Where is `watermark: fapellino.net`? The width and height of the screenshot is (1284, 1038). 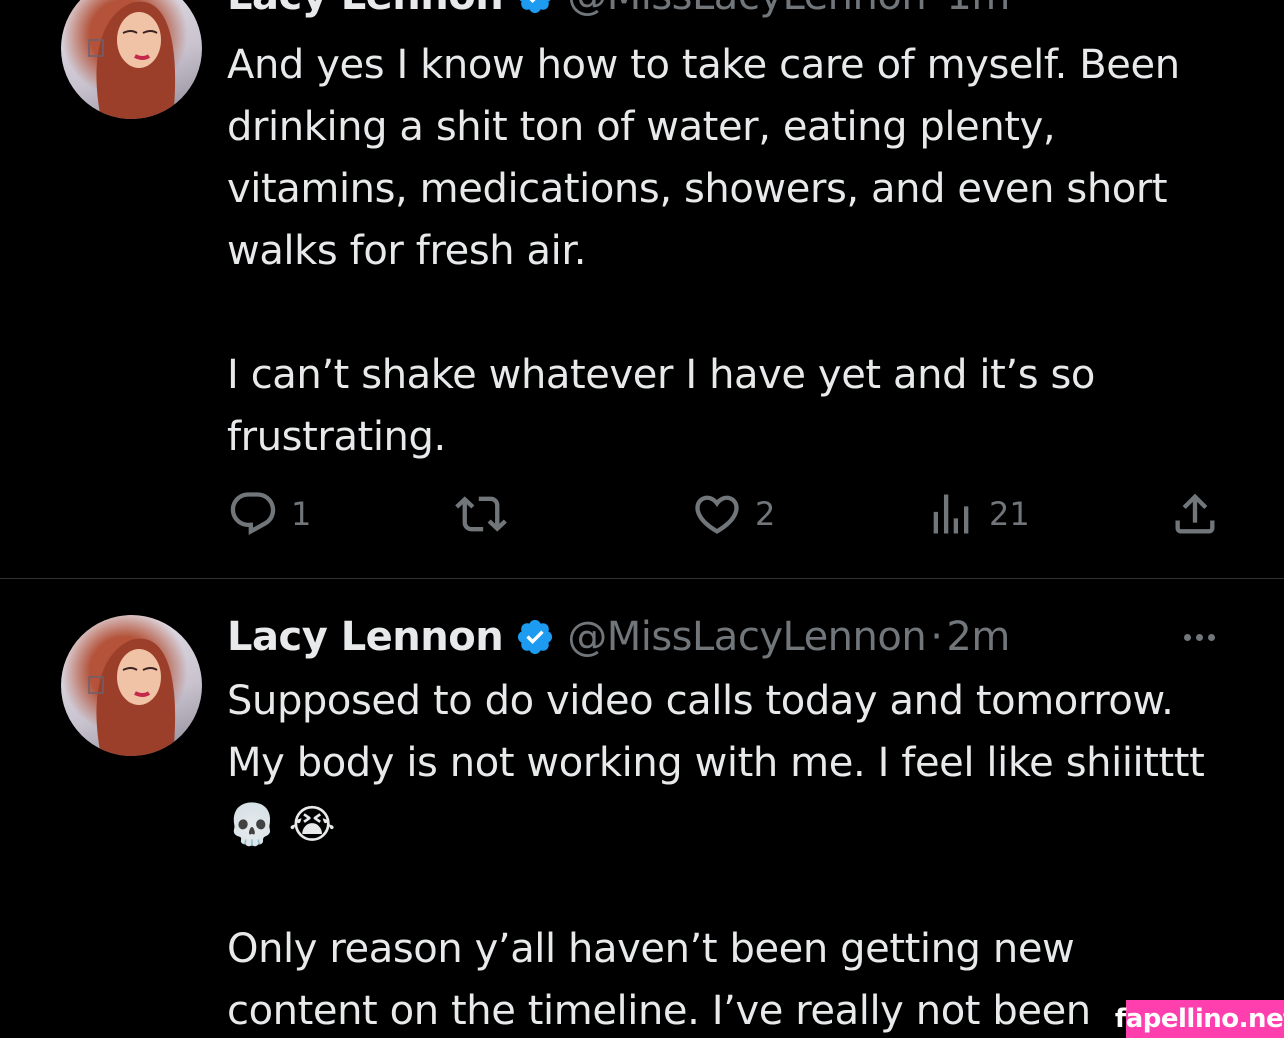
watermark: fapellino.net is located at coordinates (1199, 1019).